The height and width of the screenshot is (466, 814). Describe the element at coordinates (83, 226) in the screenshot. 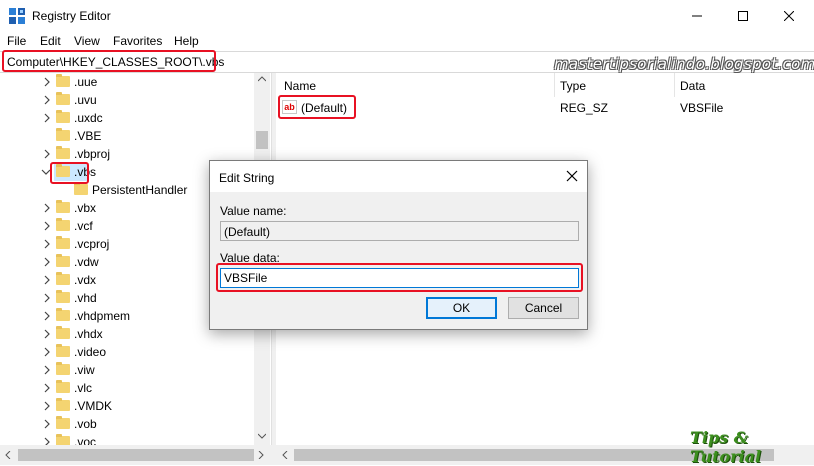

I see `tree-item-label: .vcf` at that location.